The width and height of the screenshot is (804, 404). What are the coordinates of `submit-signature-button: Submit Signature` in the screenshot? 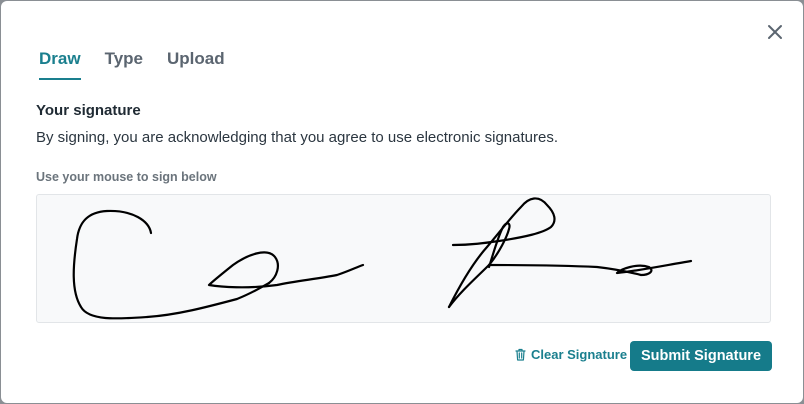 It's located at (701, 356).